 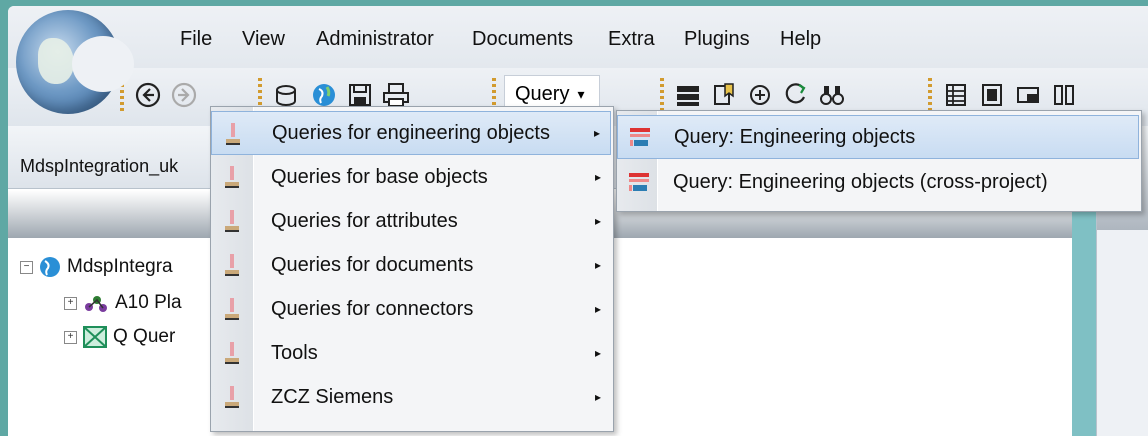 I want to click on logo-continent-shape, so click(x=56, y=61).